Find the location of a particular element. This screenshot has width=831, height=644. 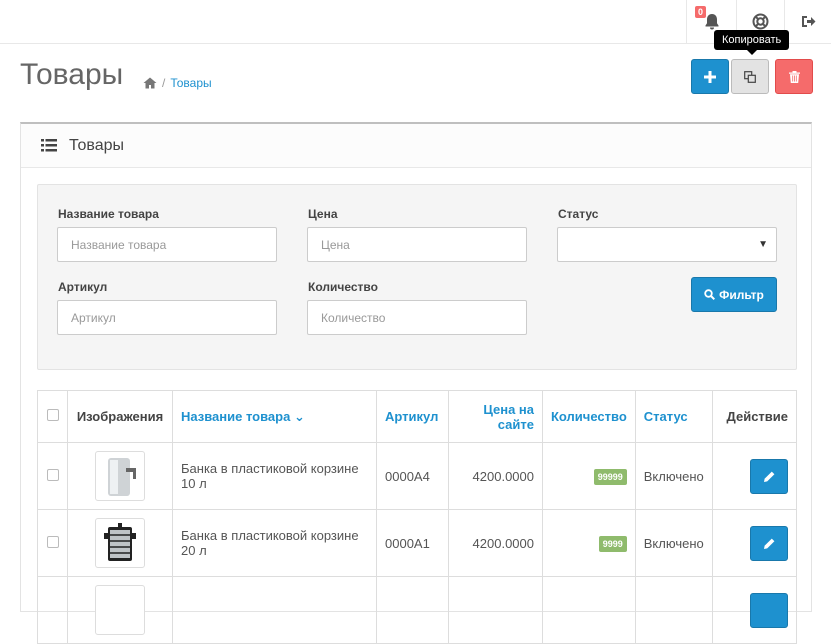

product-price is located at coordinates (495, 610).